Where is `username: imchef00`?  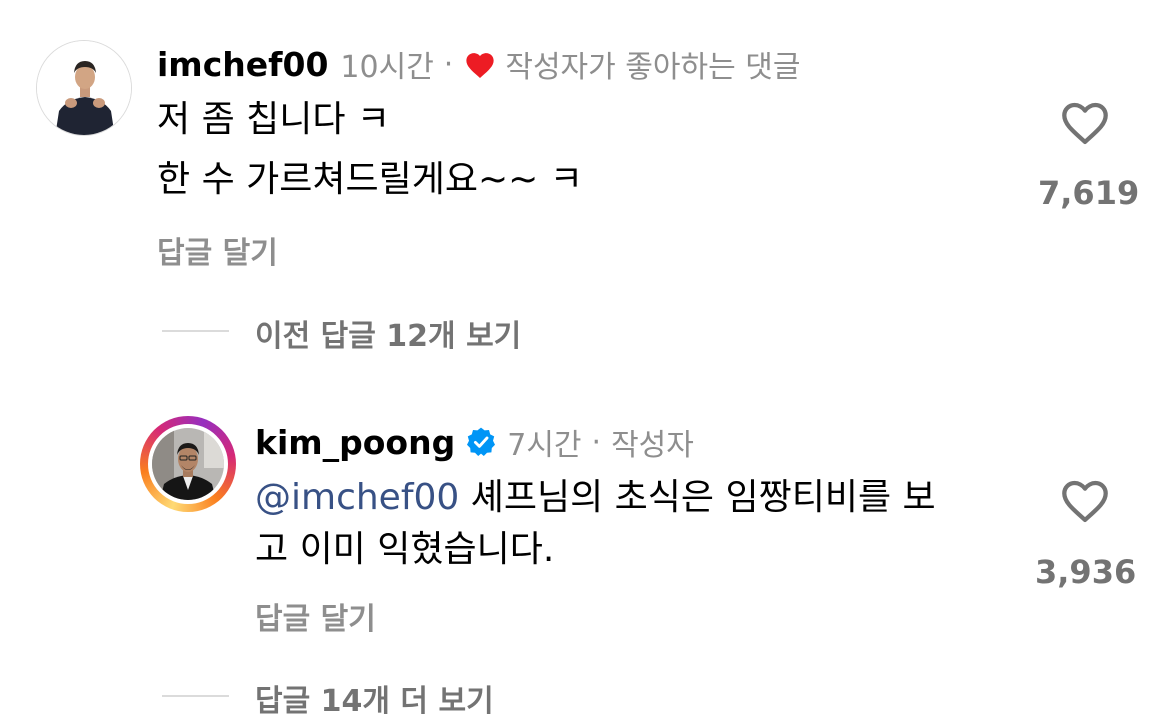
username: imchef00 is located at coordinates (242, 64).